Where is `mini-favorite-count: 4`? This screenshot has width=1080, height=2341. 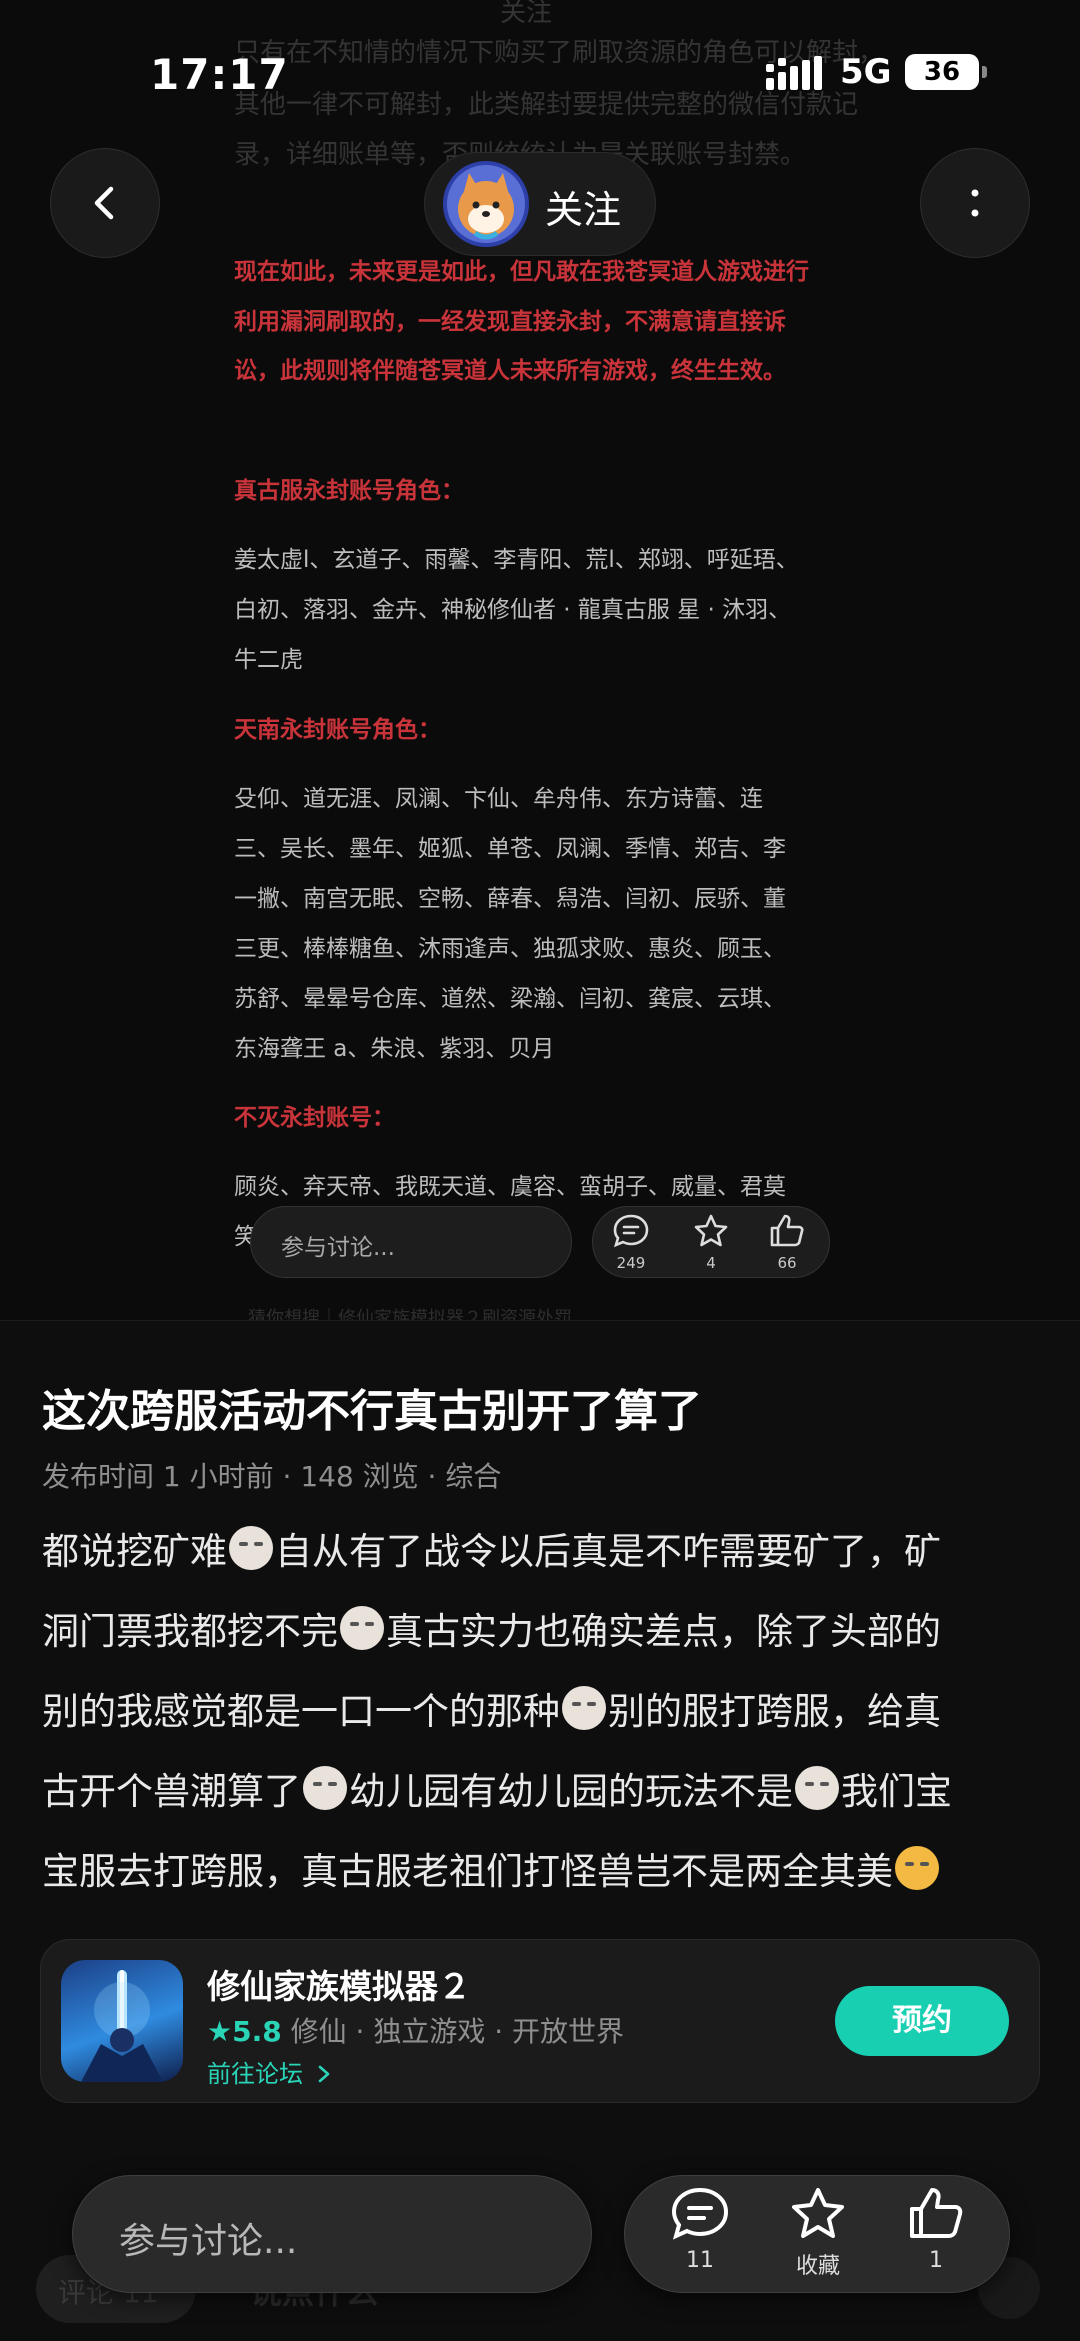 mini-favorite-count: 4 is located at coordinates (711, 1263).